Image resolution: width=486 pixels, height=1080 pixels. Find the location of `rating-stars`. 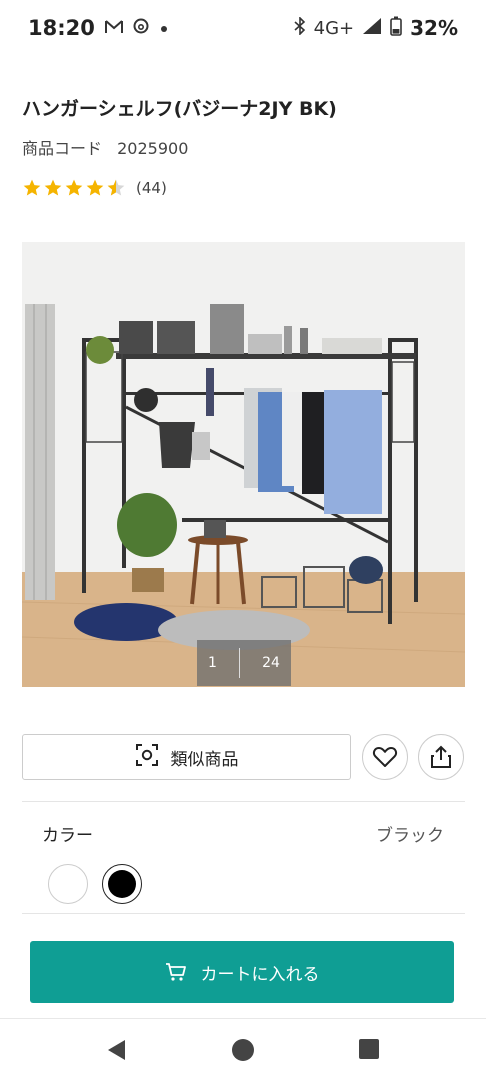

rating-stars is located at coordinates (74, 188).